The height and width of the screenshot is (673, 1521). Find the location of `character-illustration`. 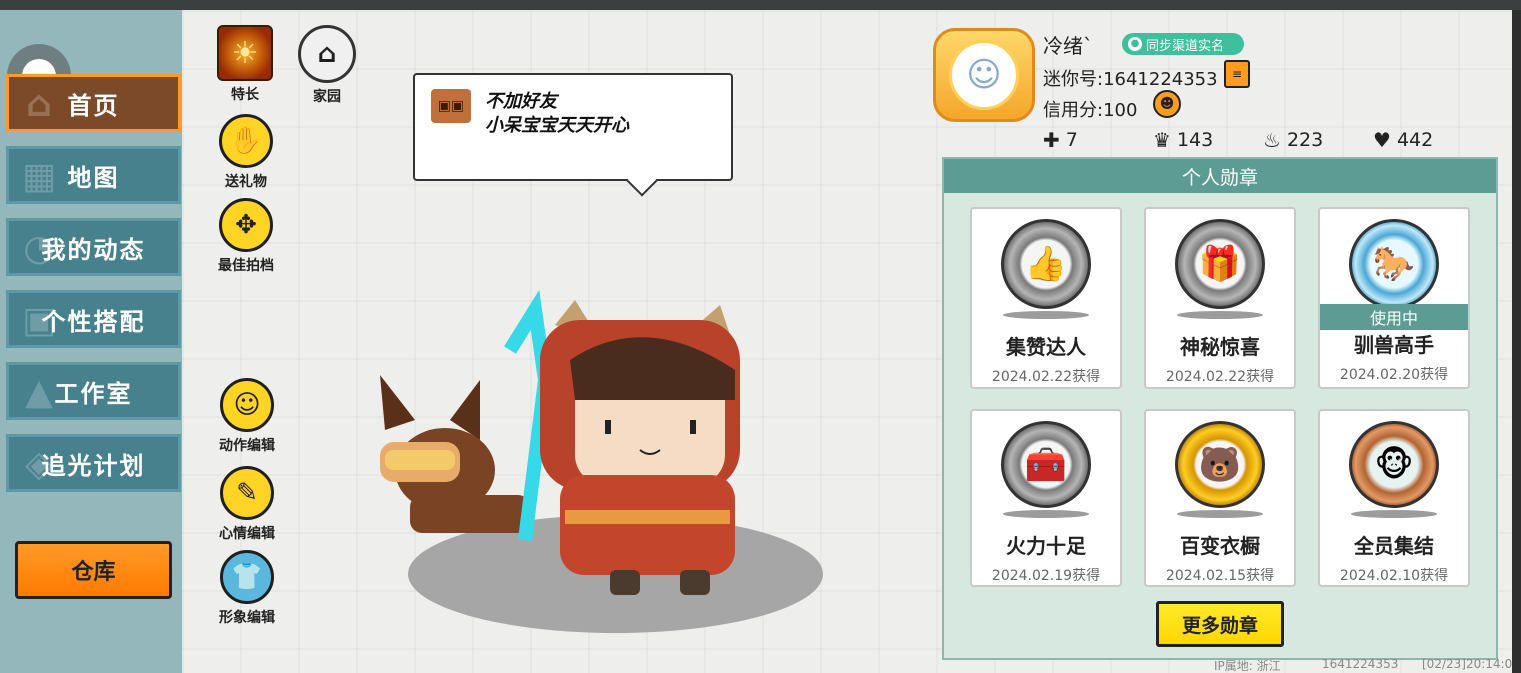

character-illustration is located at coordinates (560, 442).